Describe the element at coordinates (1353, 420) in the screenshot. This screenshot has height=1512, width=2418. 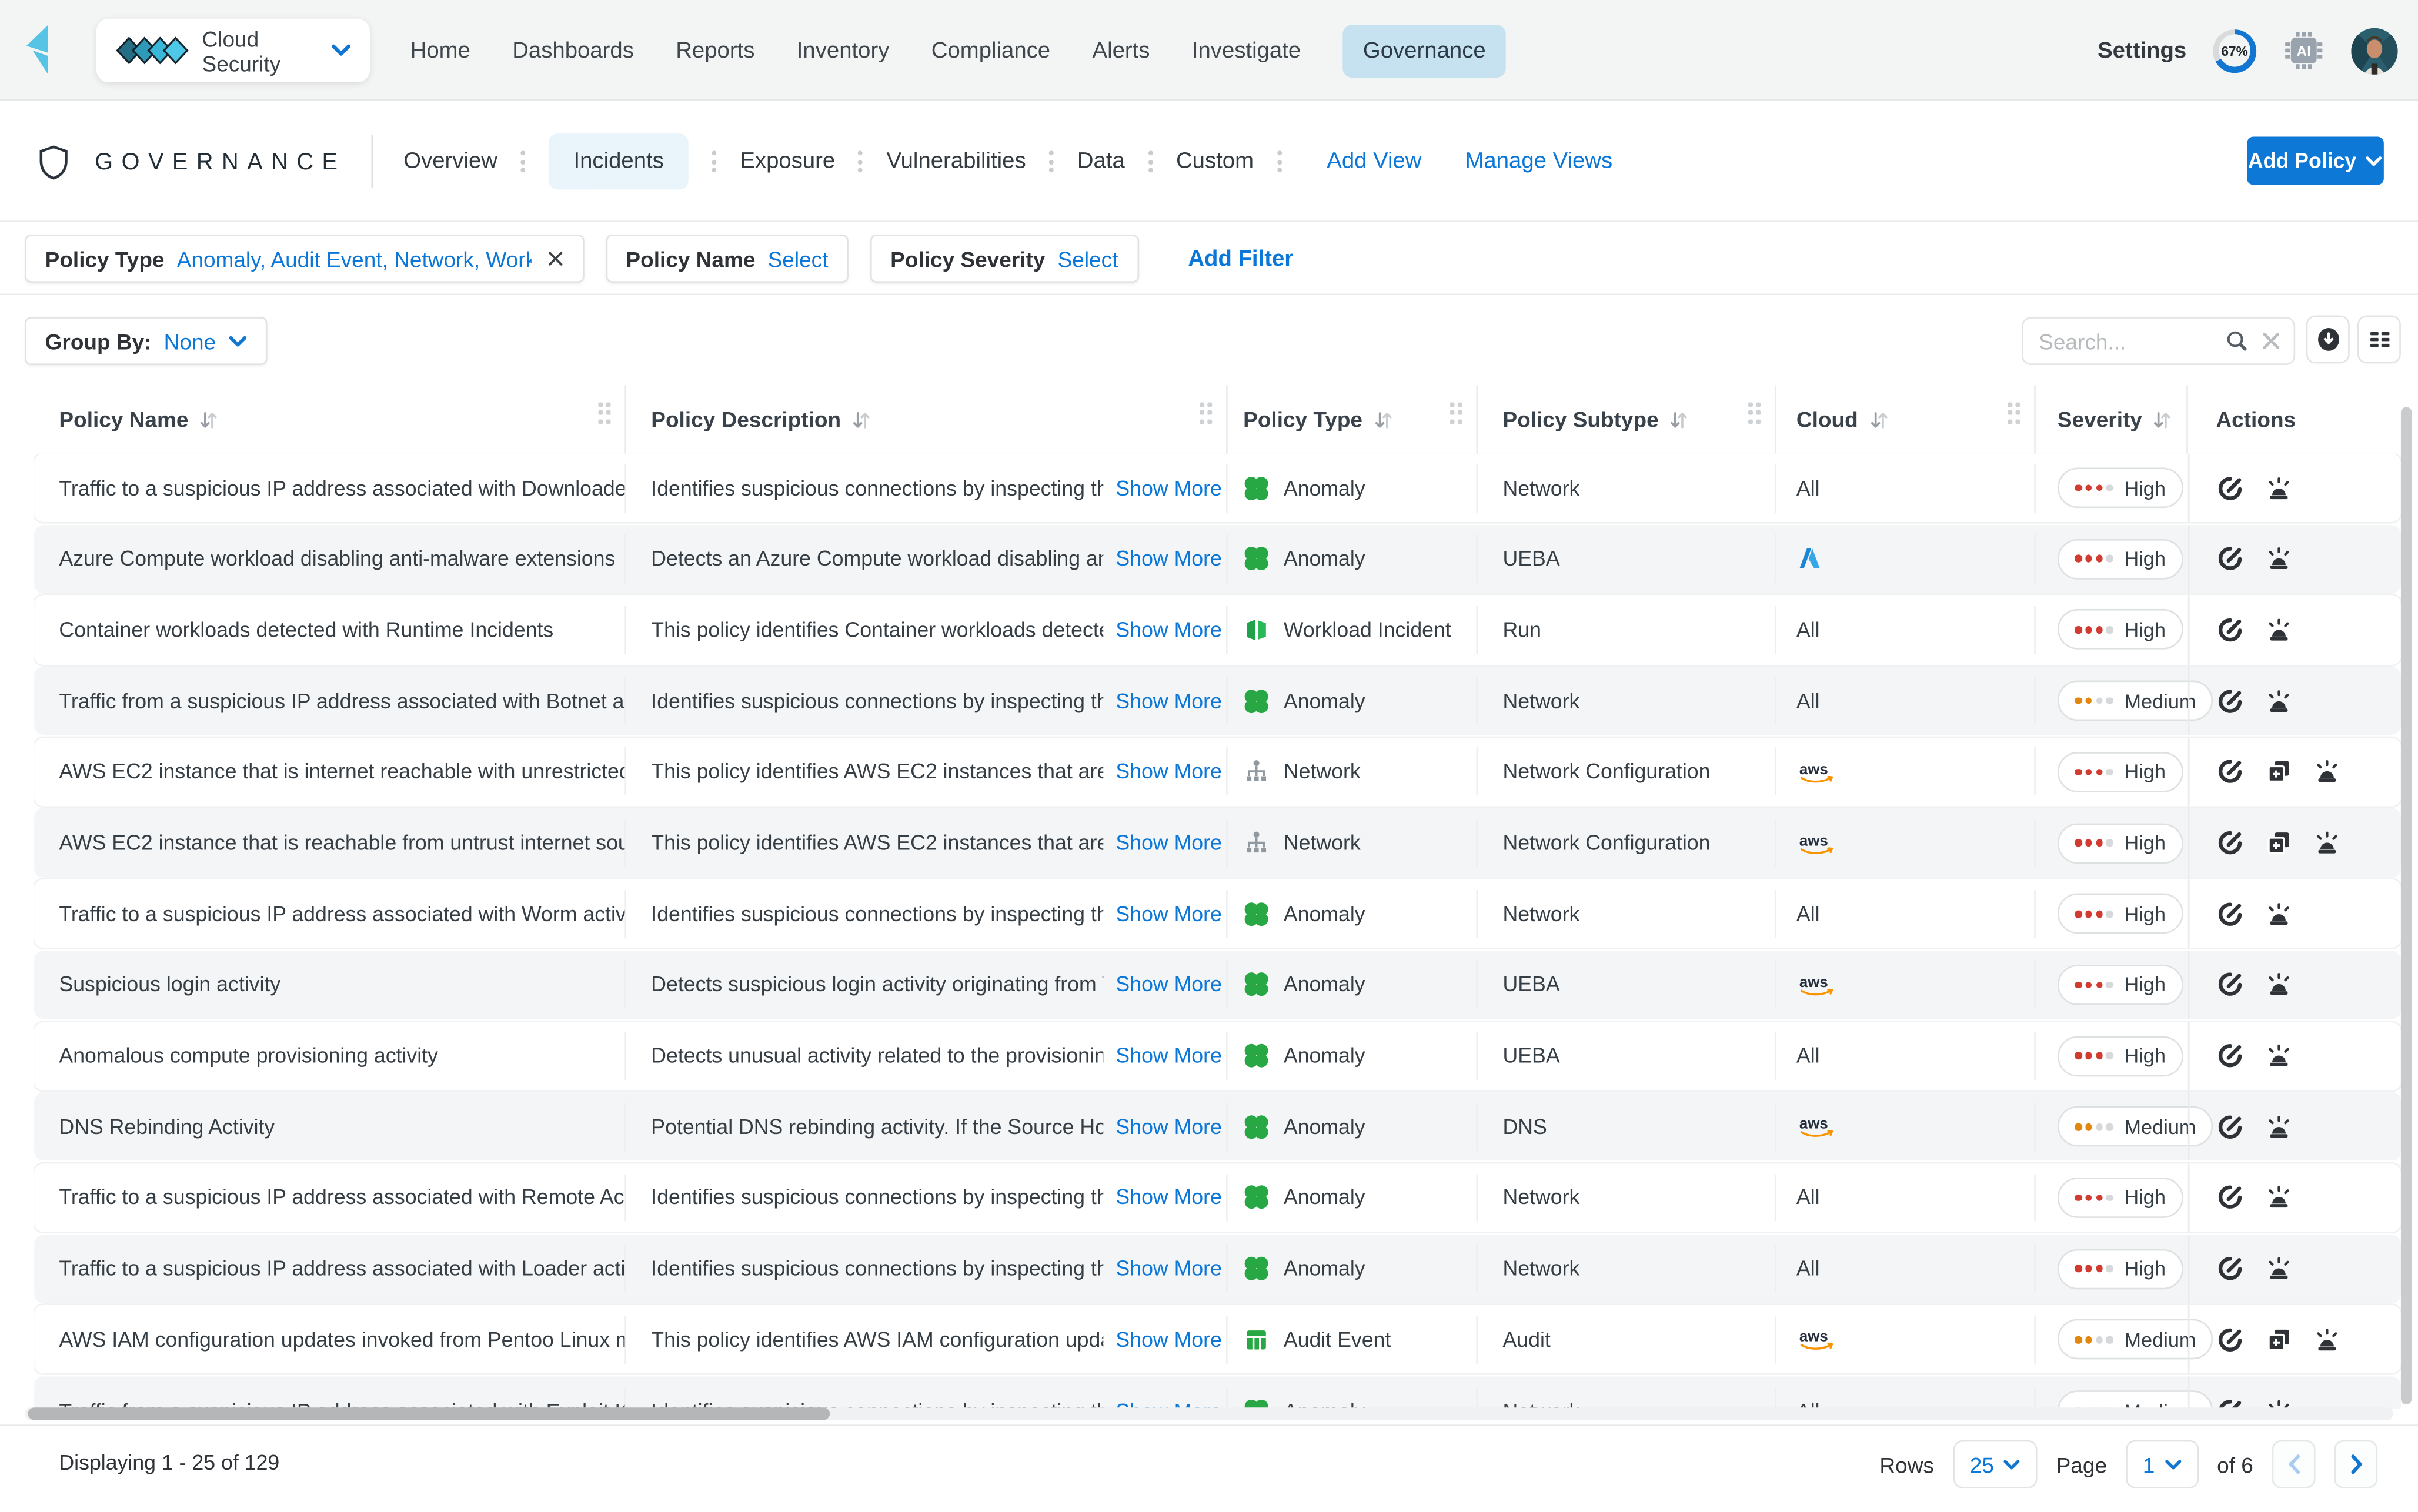
I see `column-header-policy-type: Policy Type` at that location.